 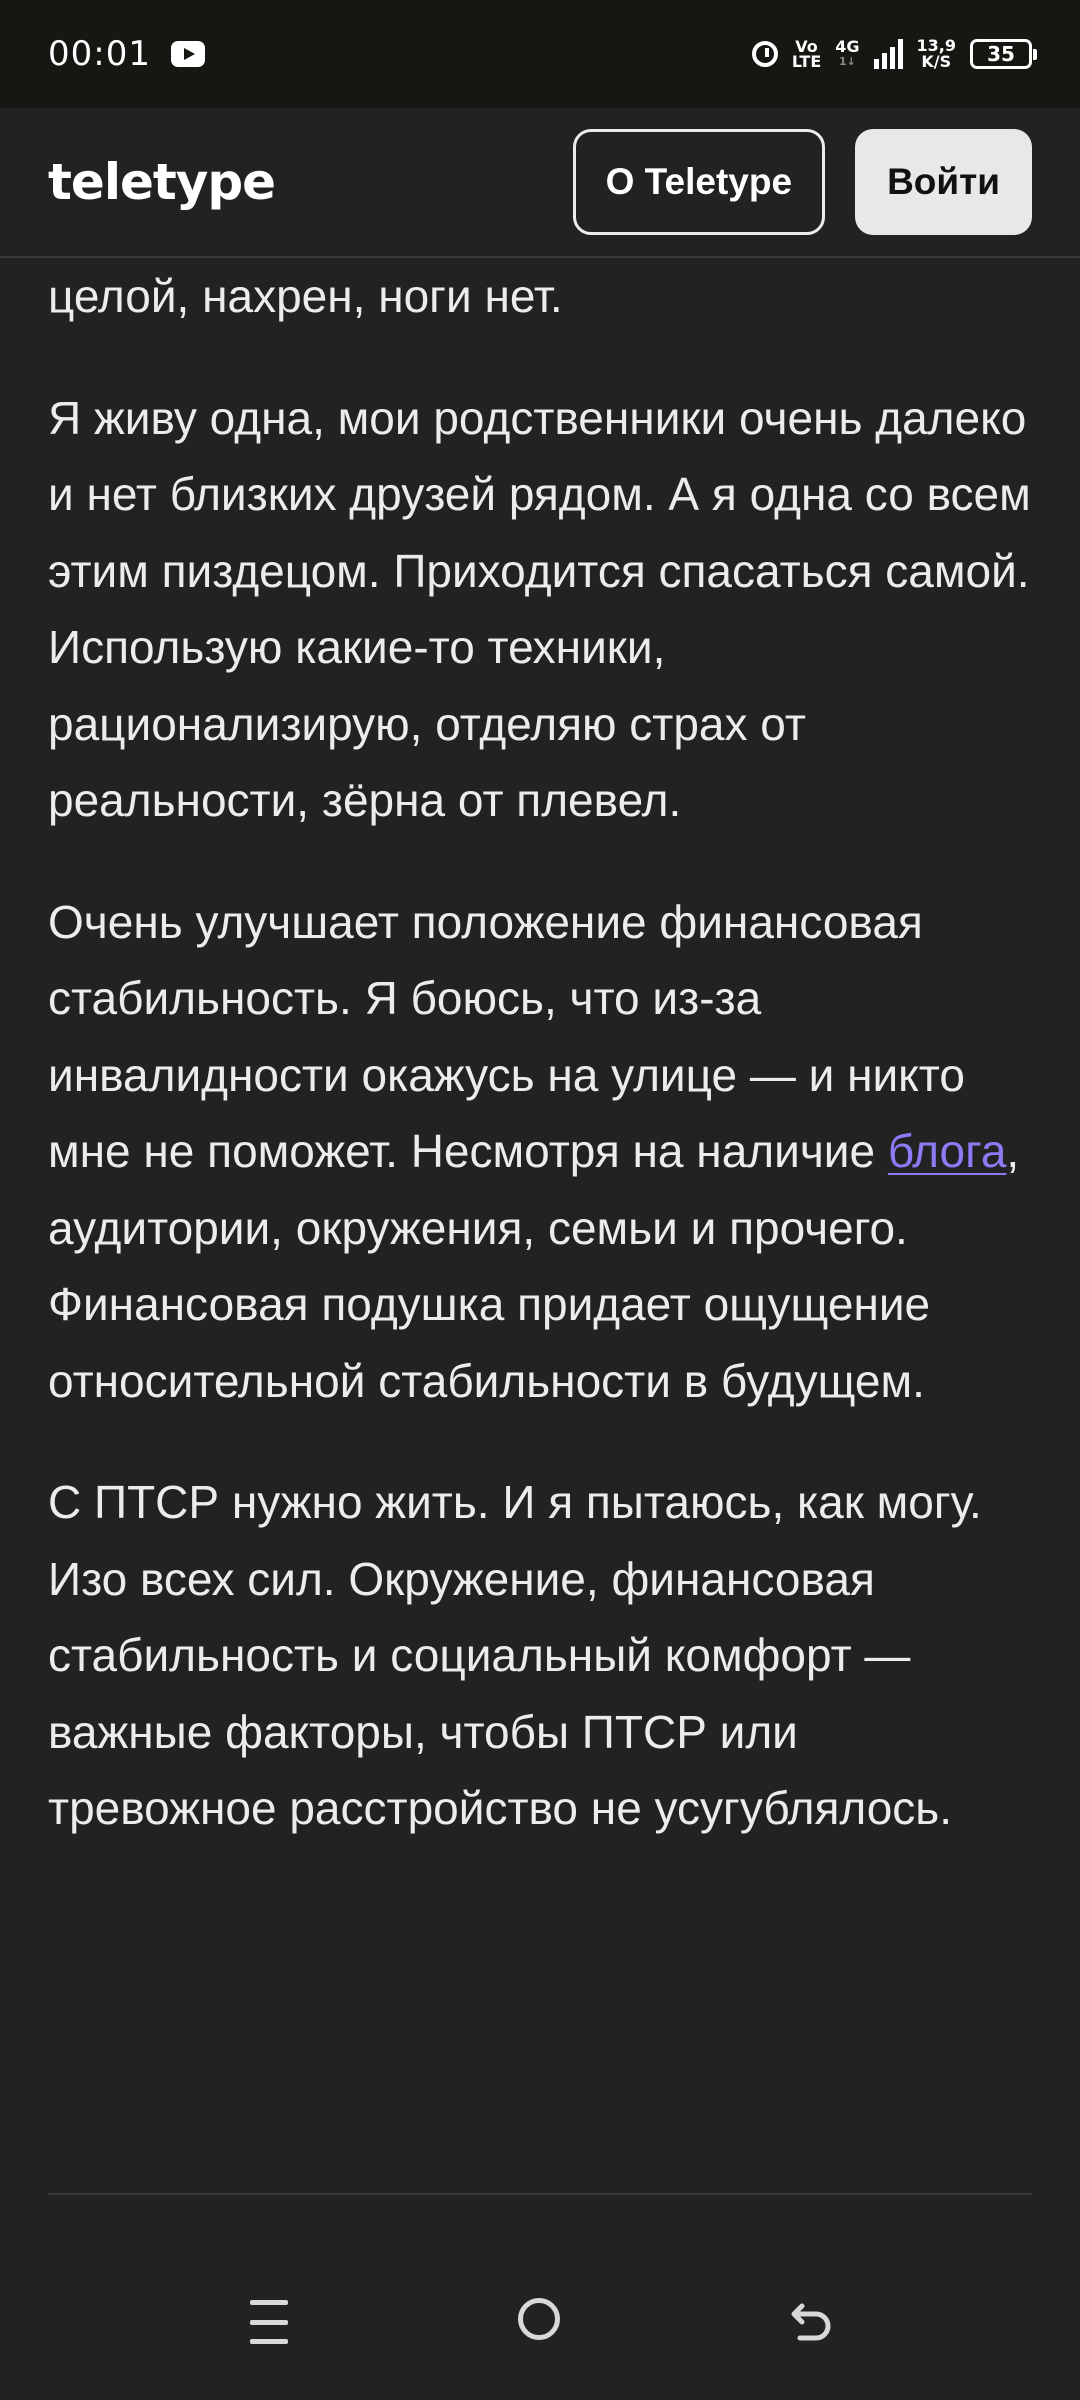 What do you see at coordinates (764, 54) in the screenshot?
I see `alarm-icon` at bounding box center [764, 54].